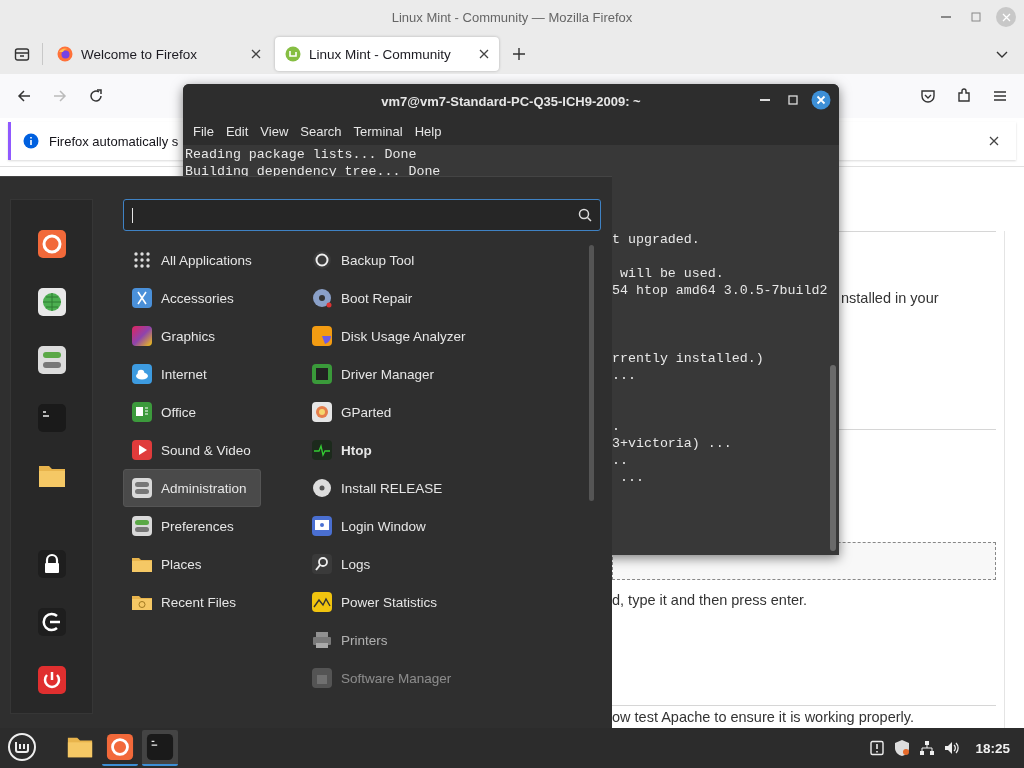 Image resolution: width=1024 pixels, height=768 pixels. I want to click on category-item: Accessories, so click(192, 298).